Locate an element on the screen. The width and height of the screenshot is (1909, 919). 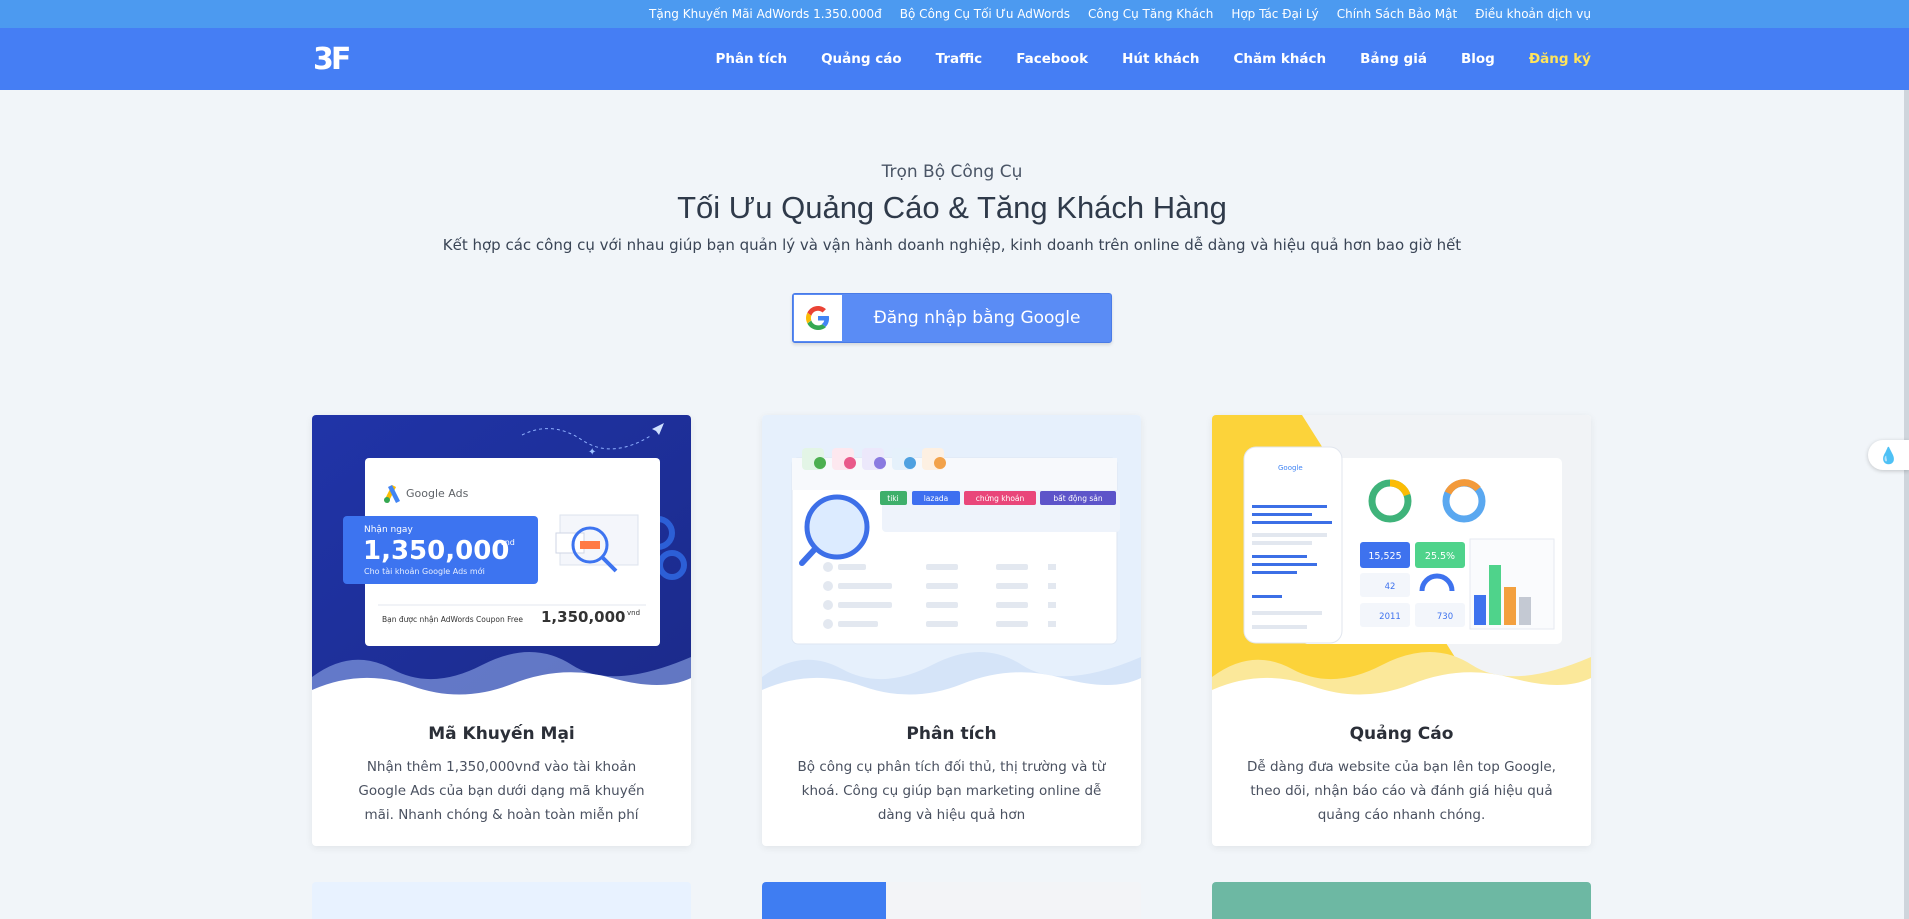
card-analytics-illustration: tiki lazada chứng khoán bất động sản is located at coordinates (951, 557).